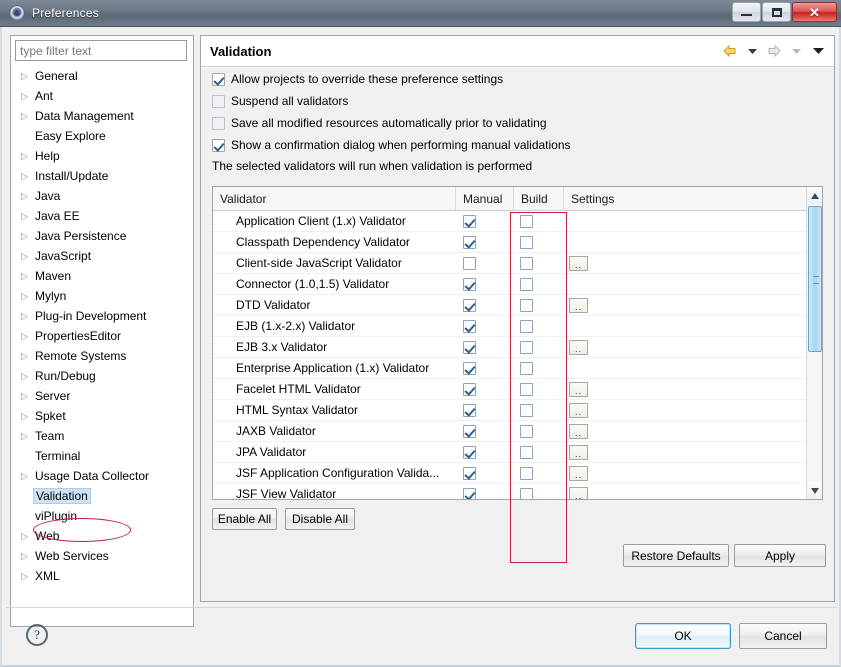 This screenshot has height=667, width=841. I want to click on apply-button: Apply, so click(780, 555).